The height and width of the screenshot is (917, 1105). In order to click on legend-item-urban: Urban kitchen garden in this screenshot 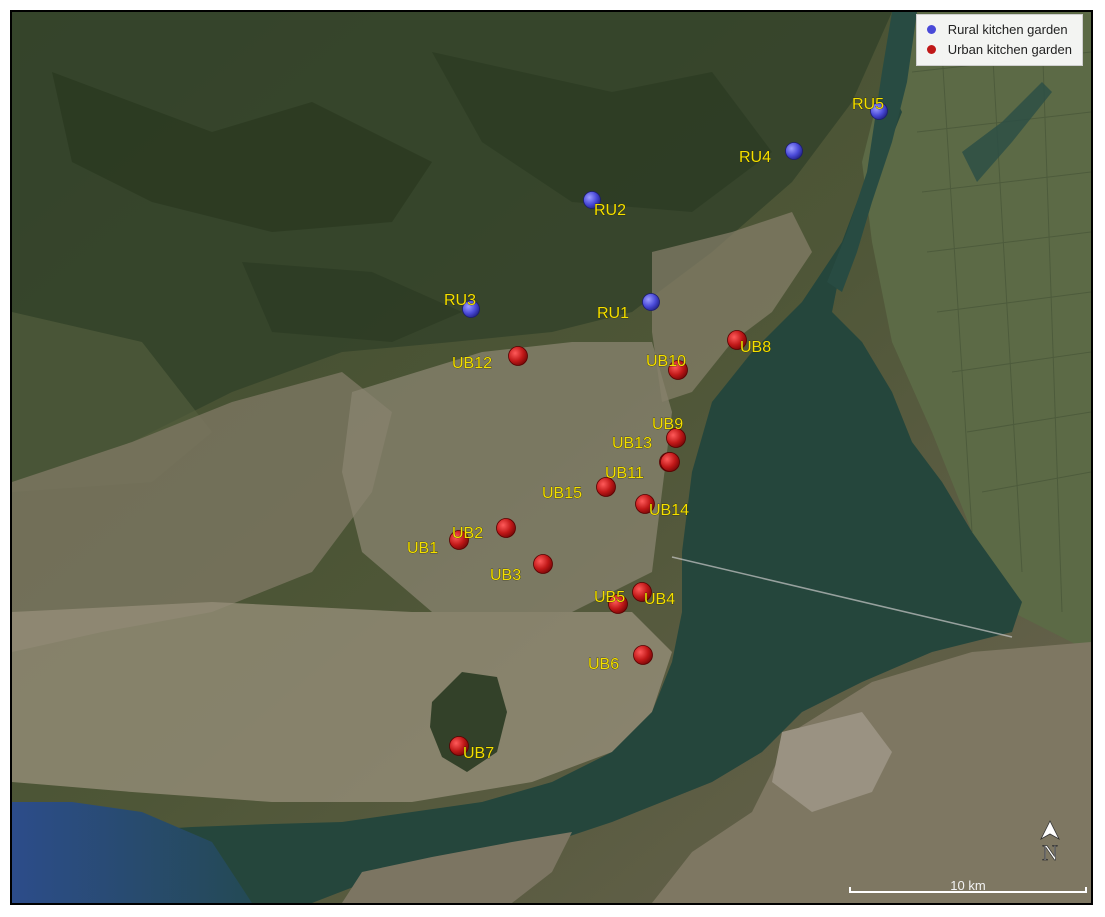, I will do `click(999, 49)`.